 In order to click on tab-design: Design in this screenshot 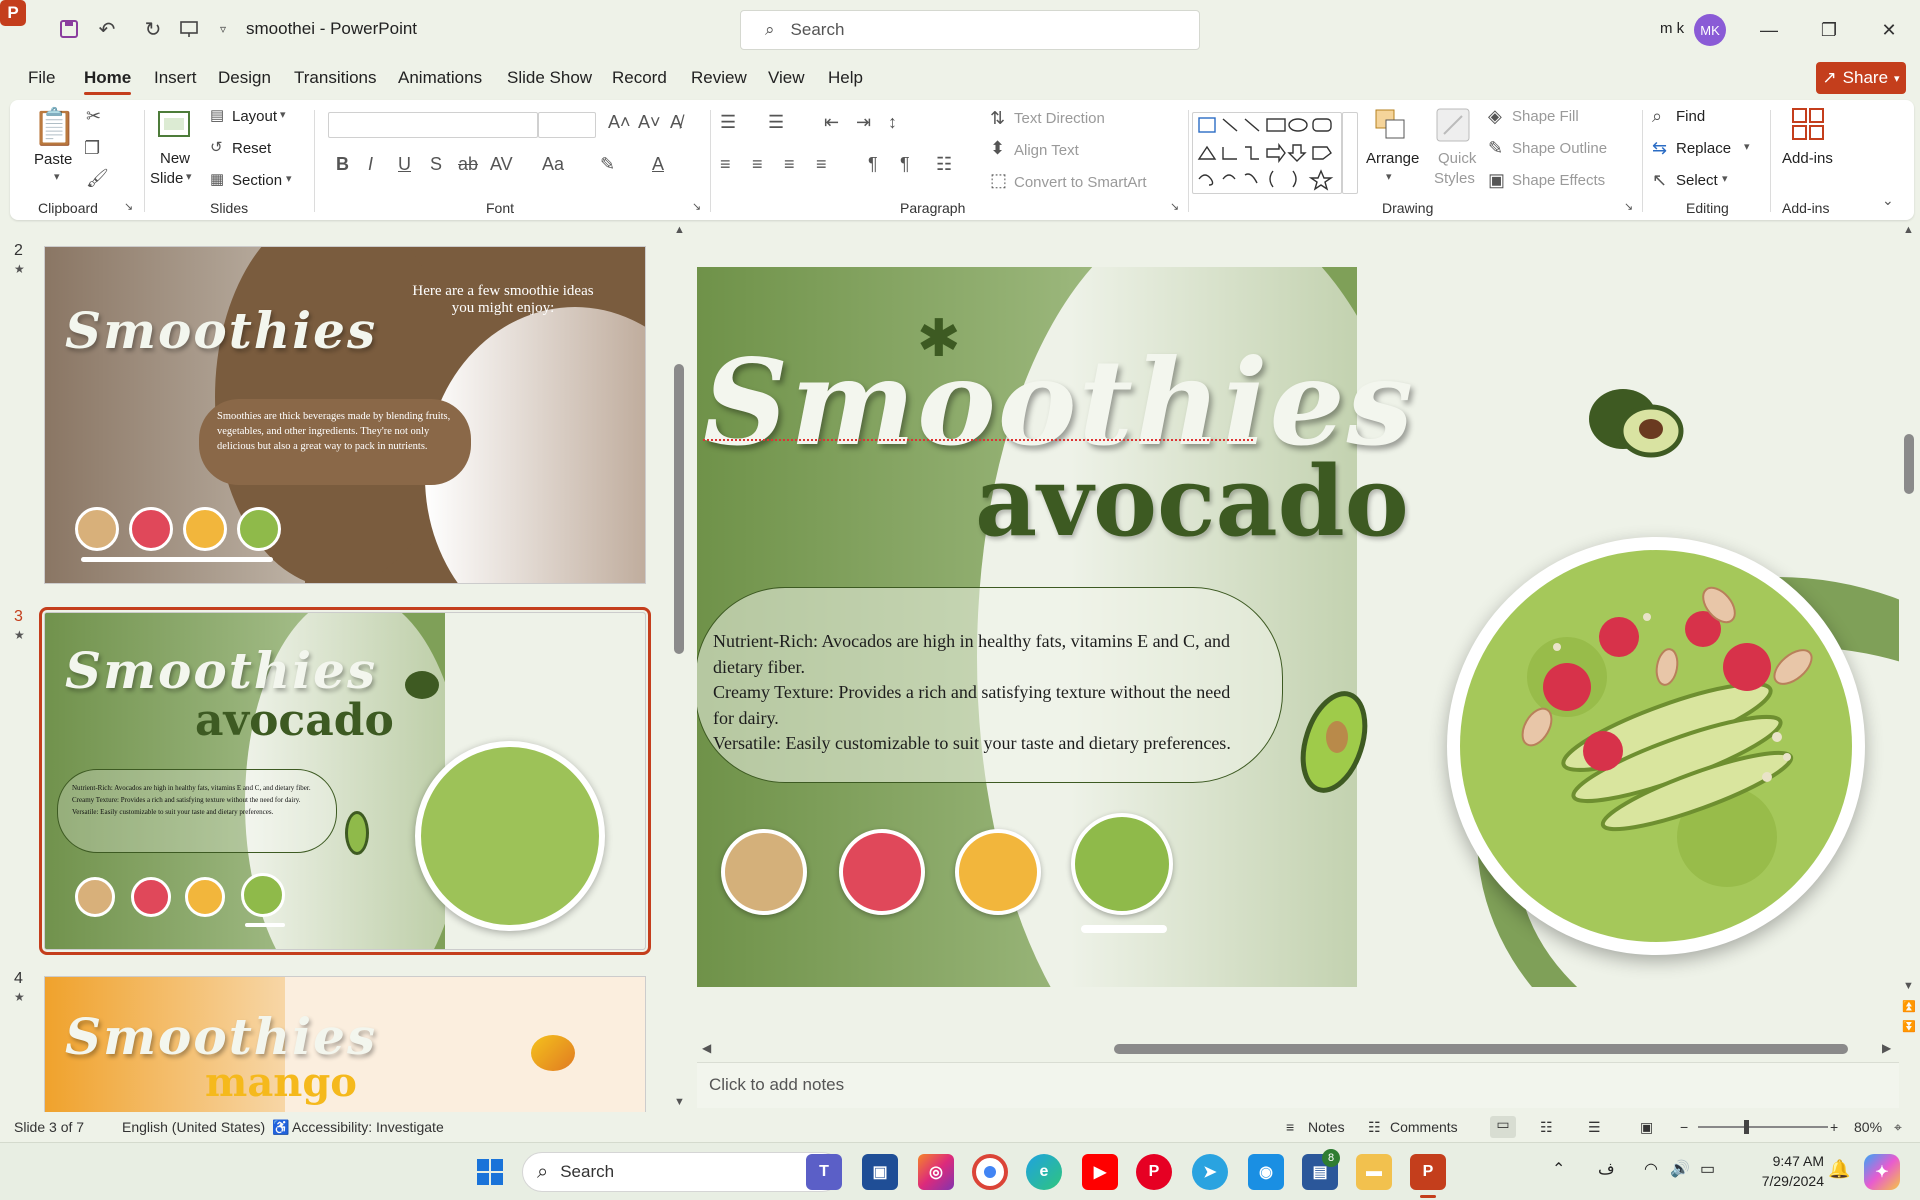, I will do `click(244, 78)`.